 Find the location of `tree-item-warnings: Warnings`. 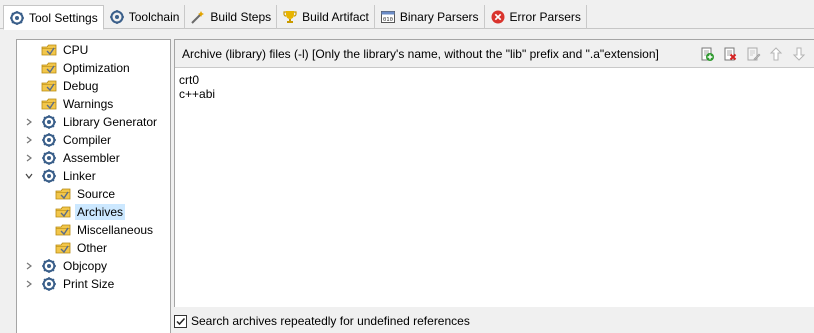

tree-item-warnings: Warnings is located at coordinates (69, 104).